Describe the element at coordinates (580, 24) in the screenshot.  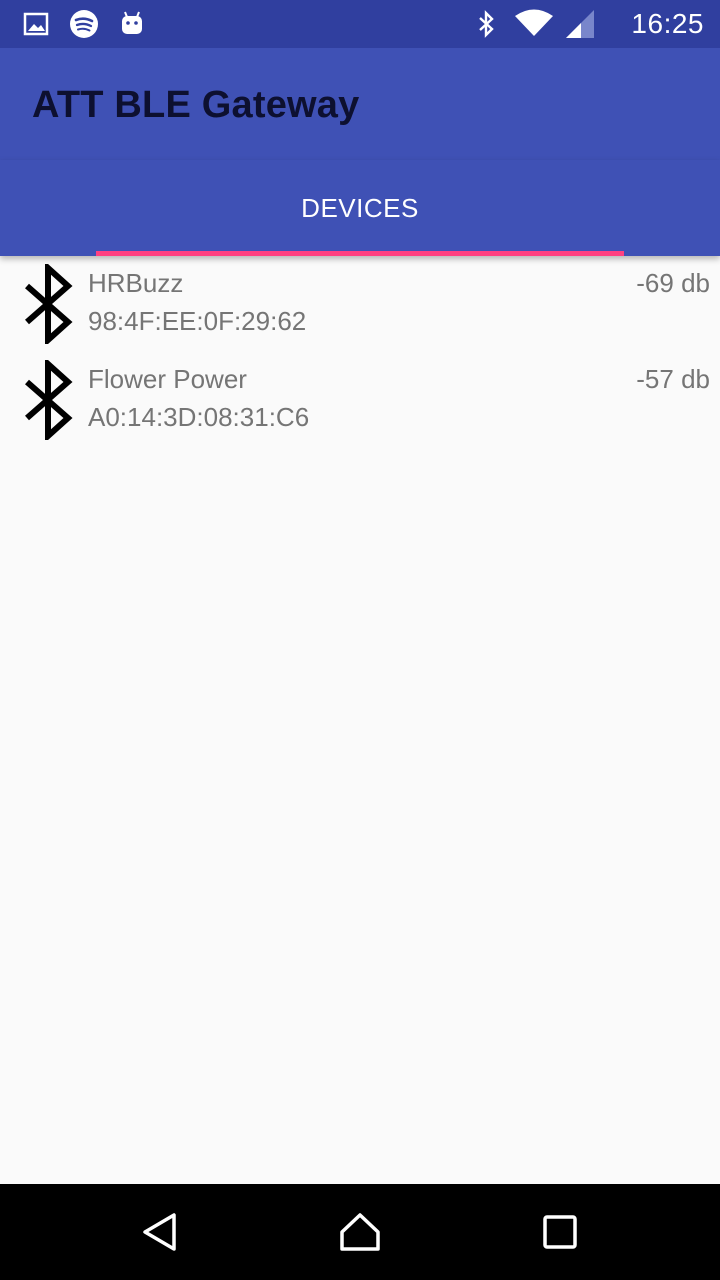
I see `signal-icon` at that location.